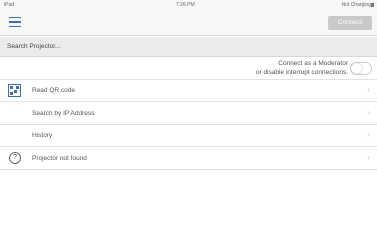 The image size is (377, 249). What do you see at coordinates (59, 158) in the screenshot?
I see `list-item-label: Projector not found` at bounding box center [59, 158].